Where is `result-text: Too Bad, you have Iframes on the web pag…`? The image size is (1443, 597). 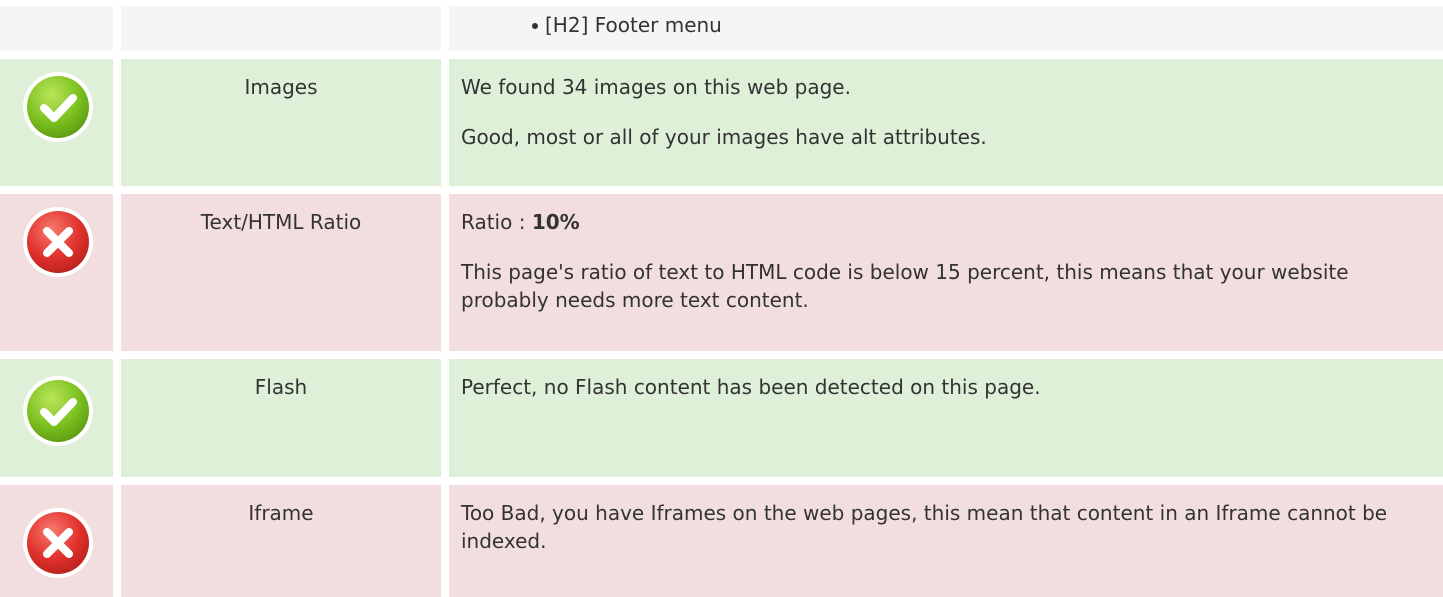 result-text: Too Bad, you have Iframes on the web pag… is located at coordinates (924, 527).